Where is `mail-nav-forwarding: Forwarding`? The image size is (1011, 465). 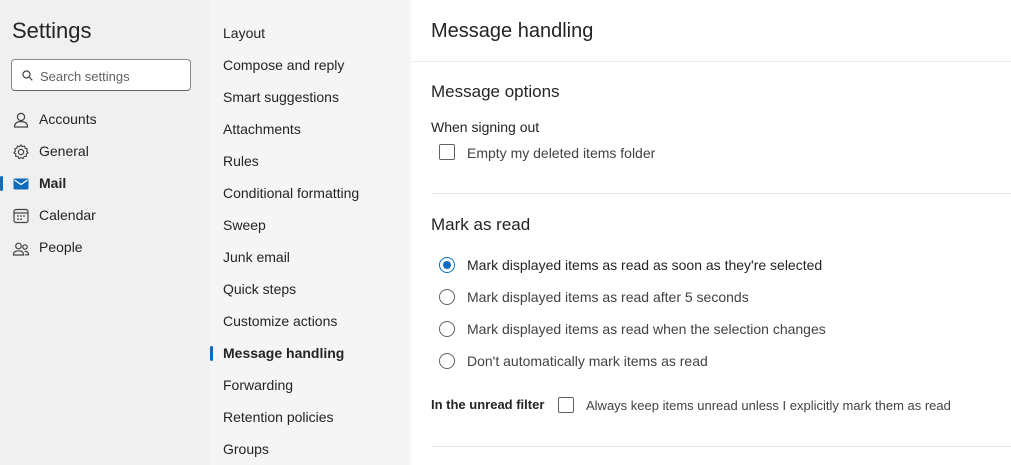 mail-nav-forwarding: Forwarding is located at coordinates (310, 385).